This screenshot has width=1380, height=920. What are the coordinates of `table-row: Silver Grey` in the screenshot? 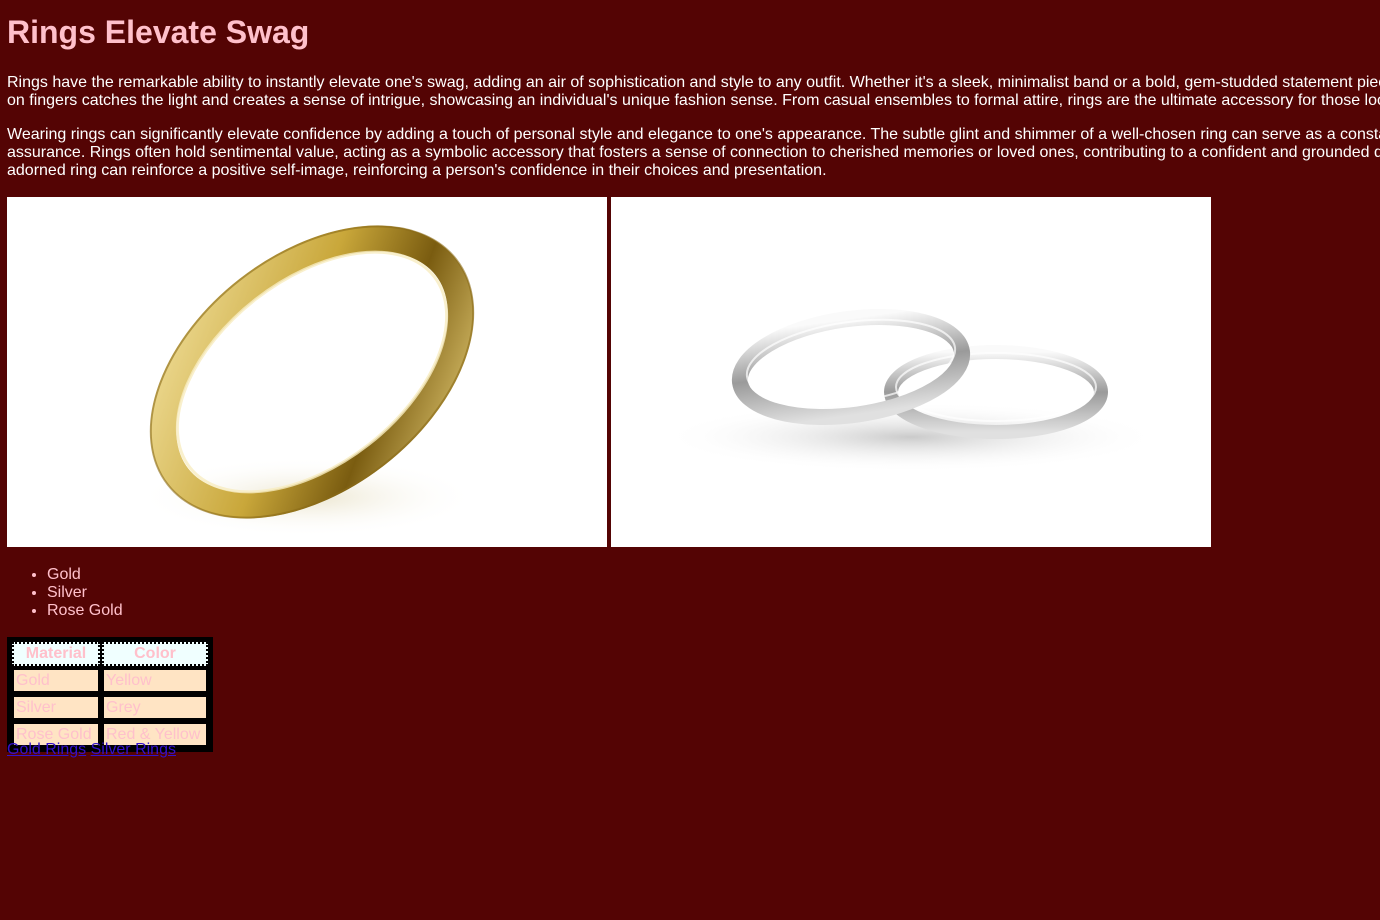 It's located at (110, 707).